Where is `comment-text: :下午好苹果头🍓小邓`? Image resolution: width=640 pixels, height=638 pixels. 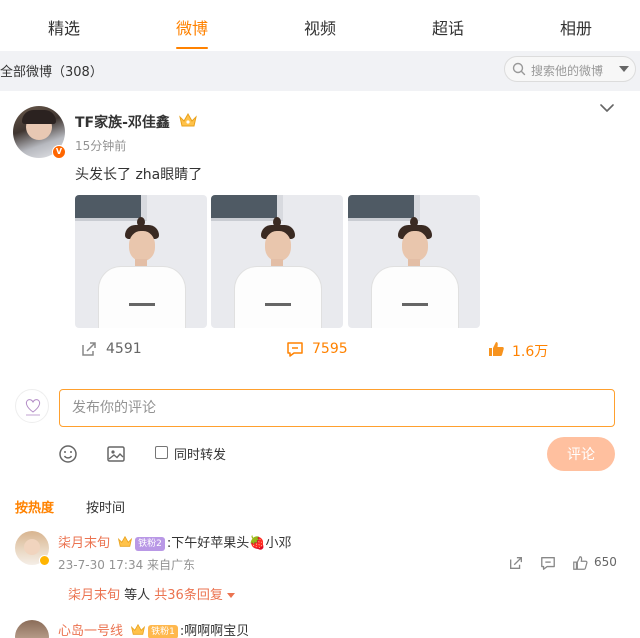 comment-text: :下午好苹果头🍓小邓 is located at coordinates (229, 543).